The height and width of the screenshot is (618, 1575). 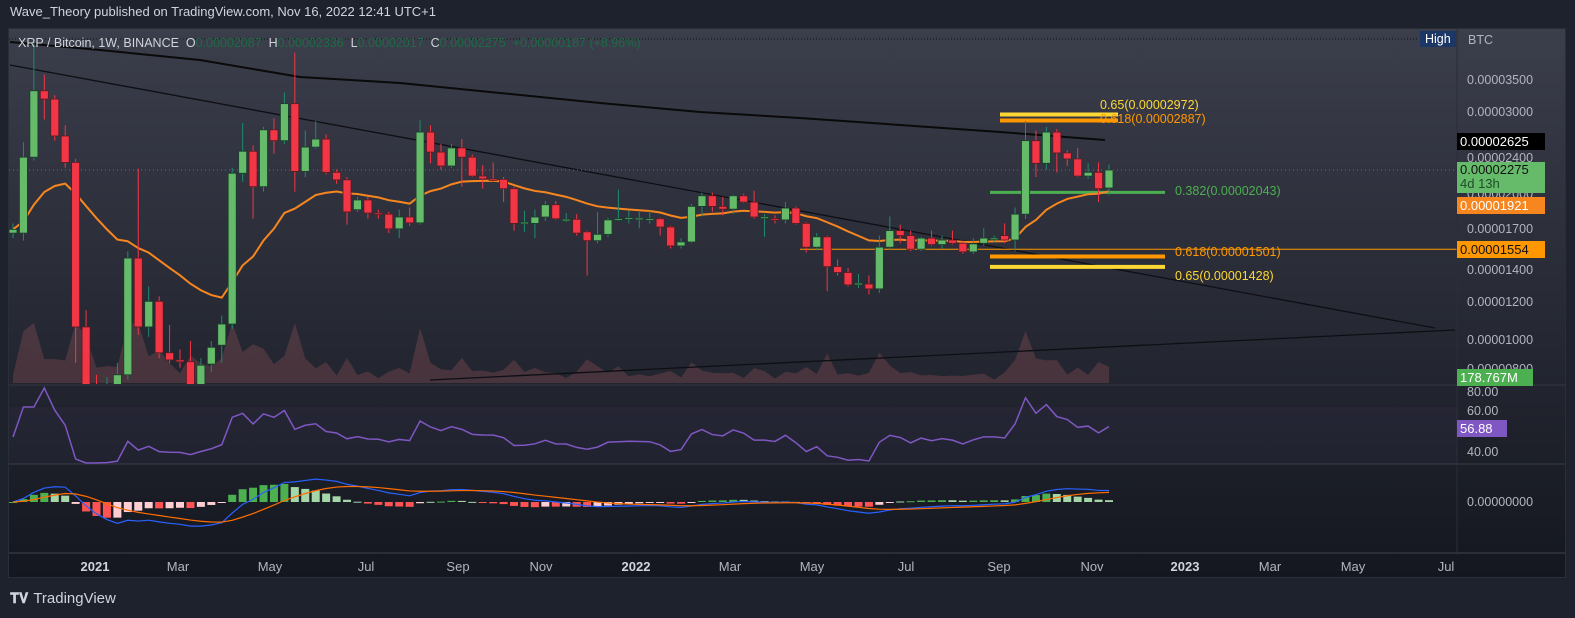 I want to click on fib-label: 0.618(0.00001501), so click(x=1228, y=251).